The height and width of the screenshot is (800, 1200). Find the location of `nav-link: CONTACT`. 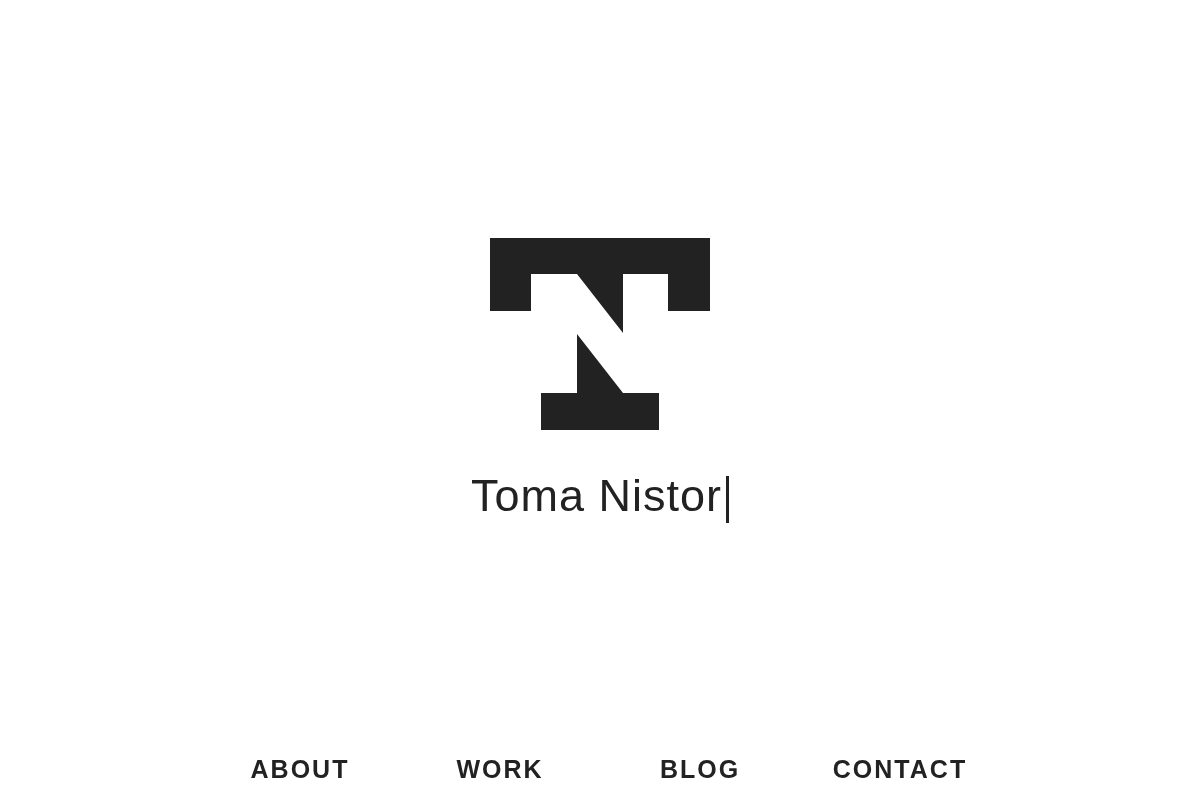

nav-link: CONTACT is located at coordinates (900, 769).